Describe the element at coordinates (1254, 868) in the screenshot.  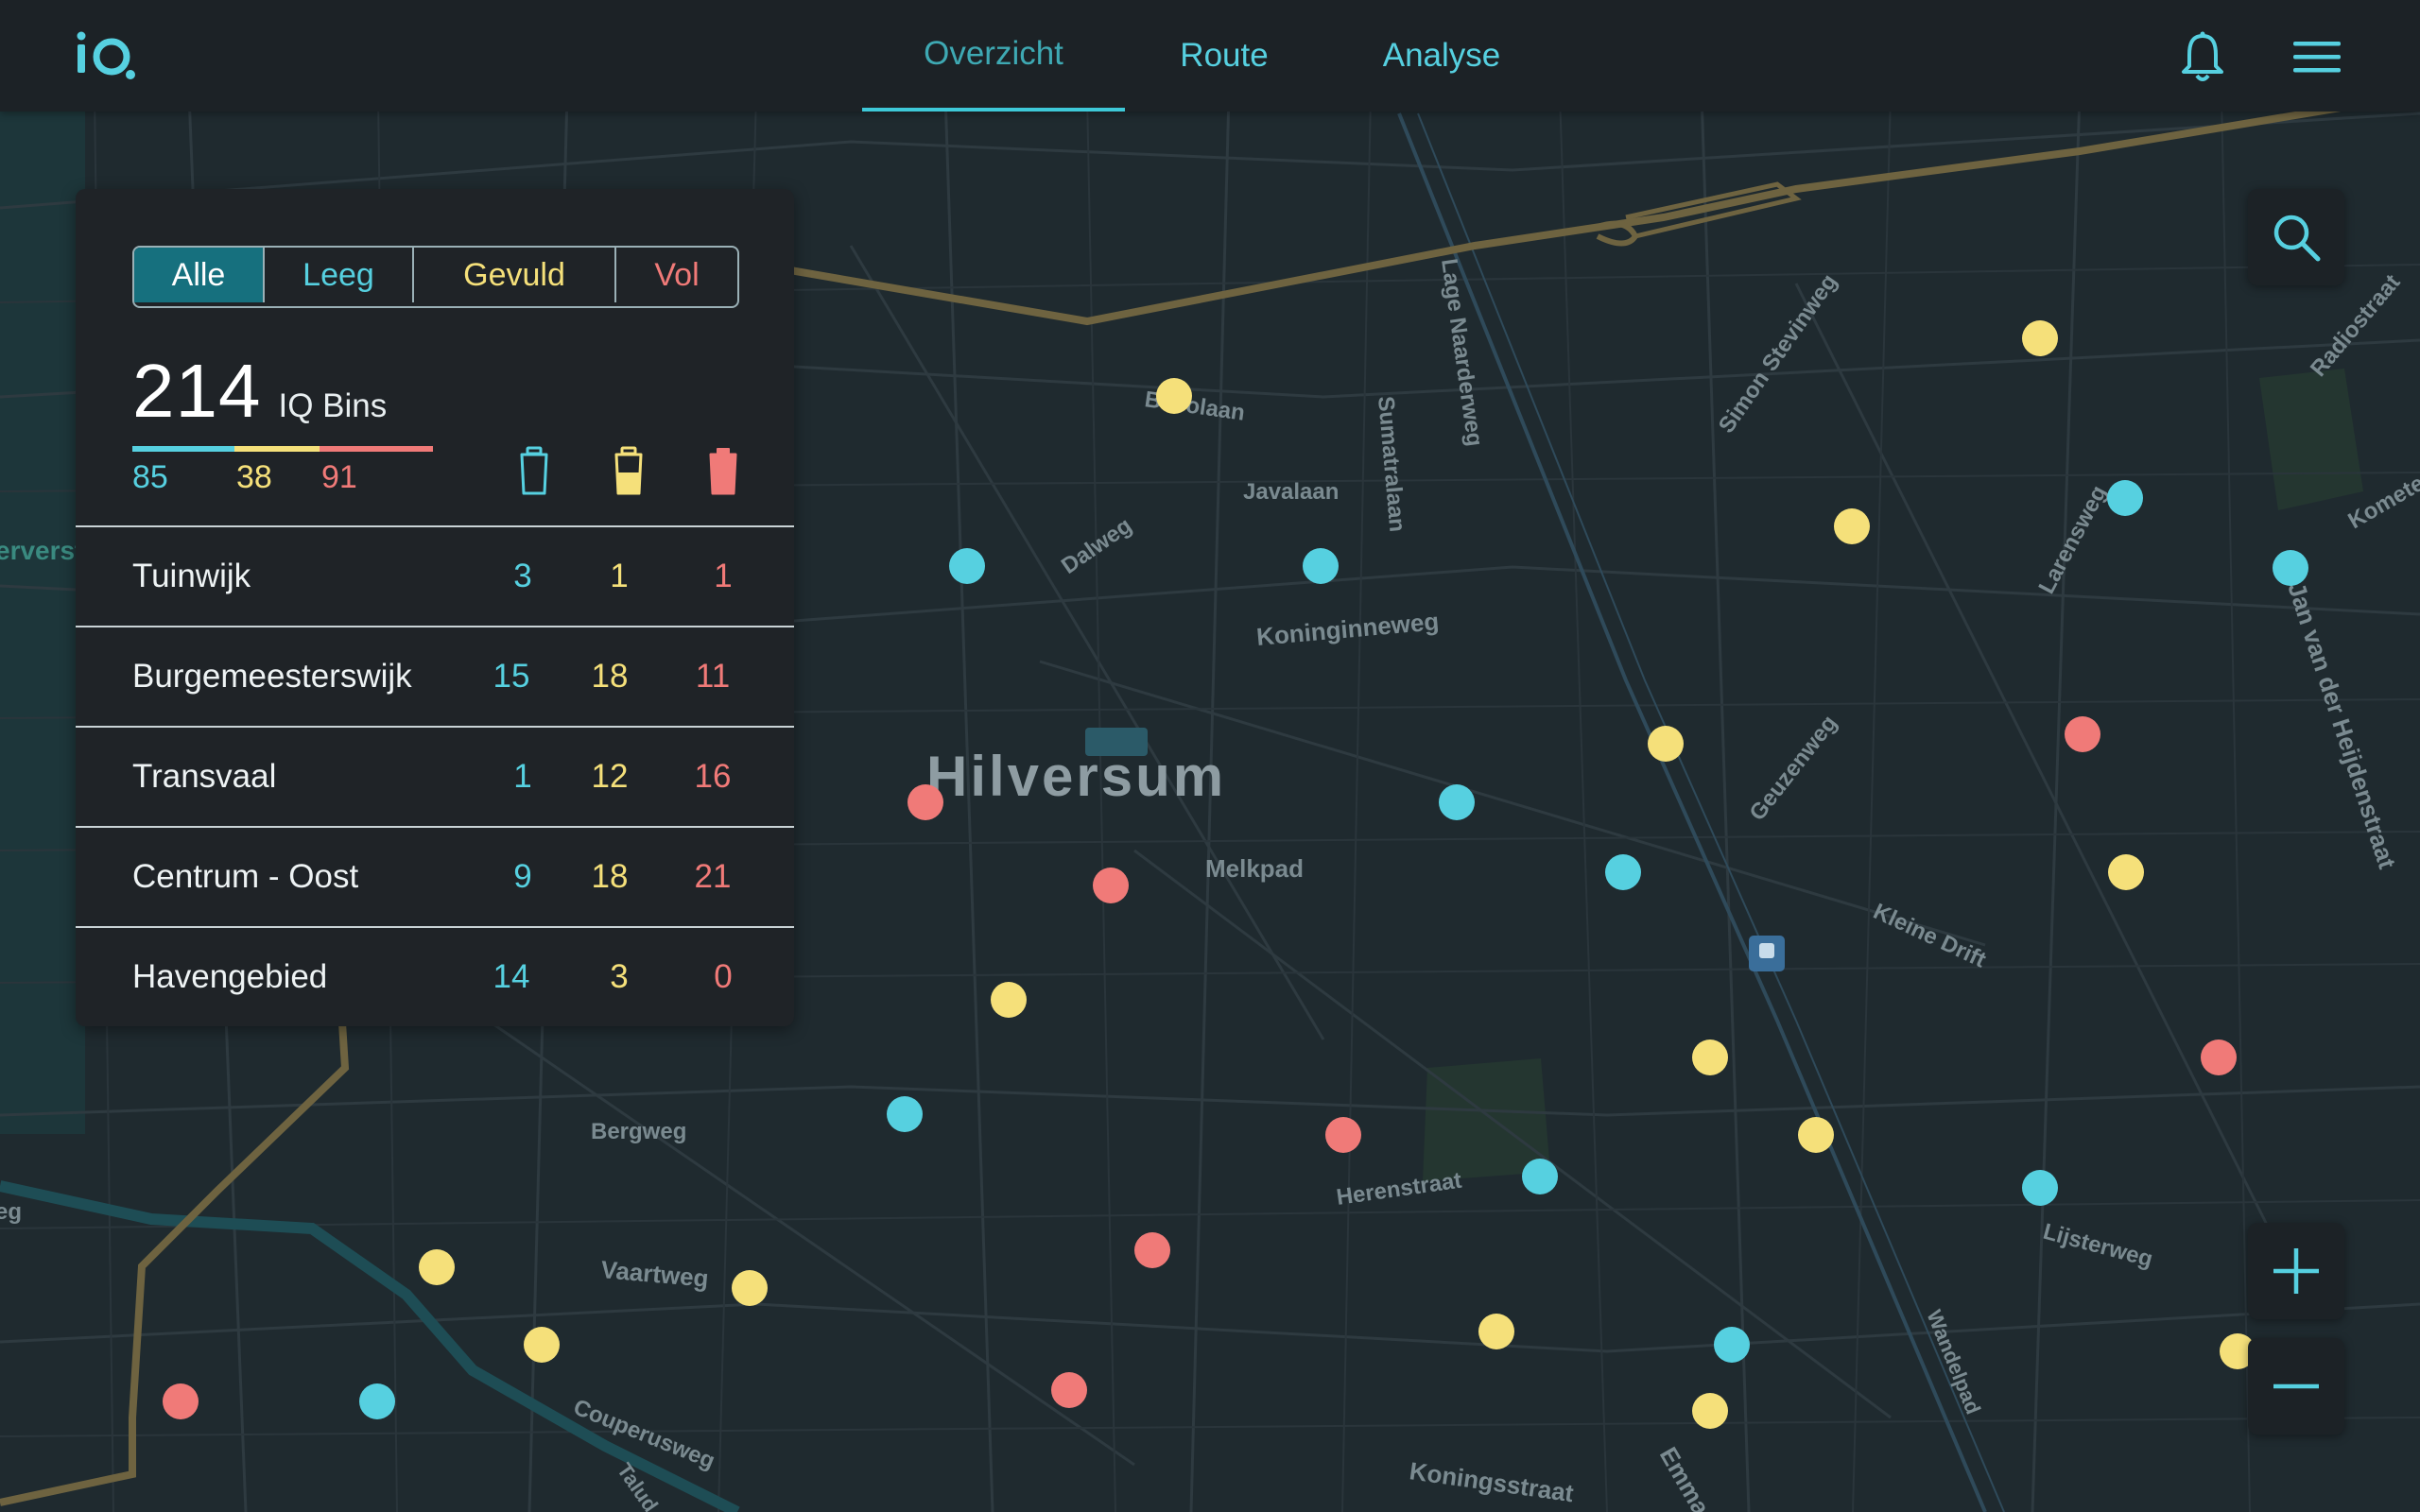
I see `map-street-label: Melkpad` at that location.